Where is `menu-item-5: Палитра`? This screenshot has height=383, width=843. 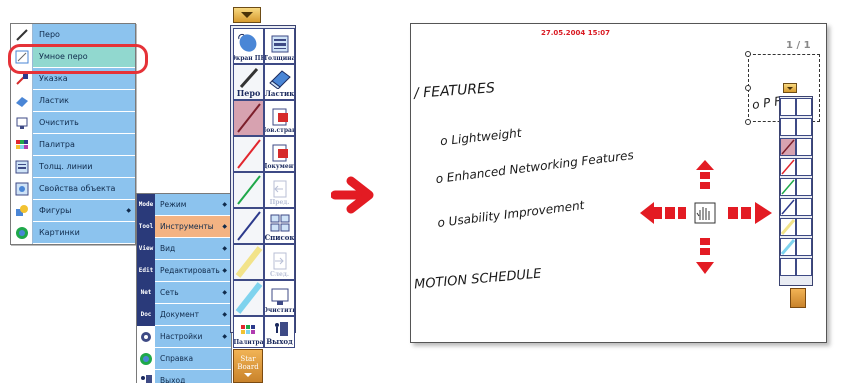
menu-item-5: Палитра is located at coordinates (73, 144).